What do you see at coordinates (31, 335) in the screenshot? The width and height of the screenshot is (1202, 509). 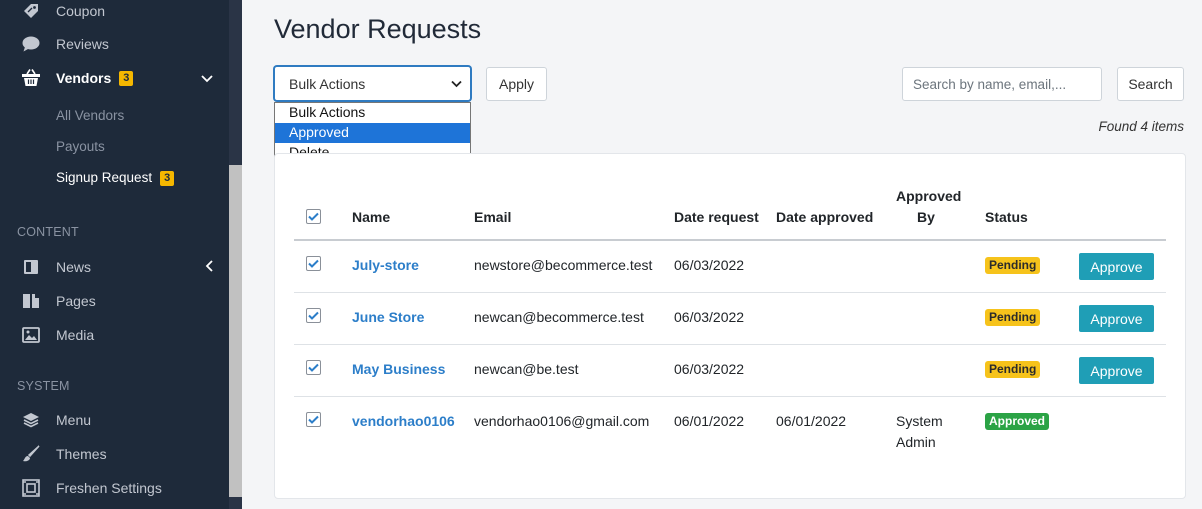 I see `image-icon` at bounding box center [31, 335].